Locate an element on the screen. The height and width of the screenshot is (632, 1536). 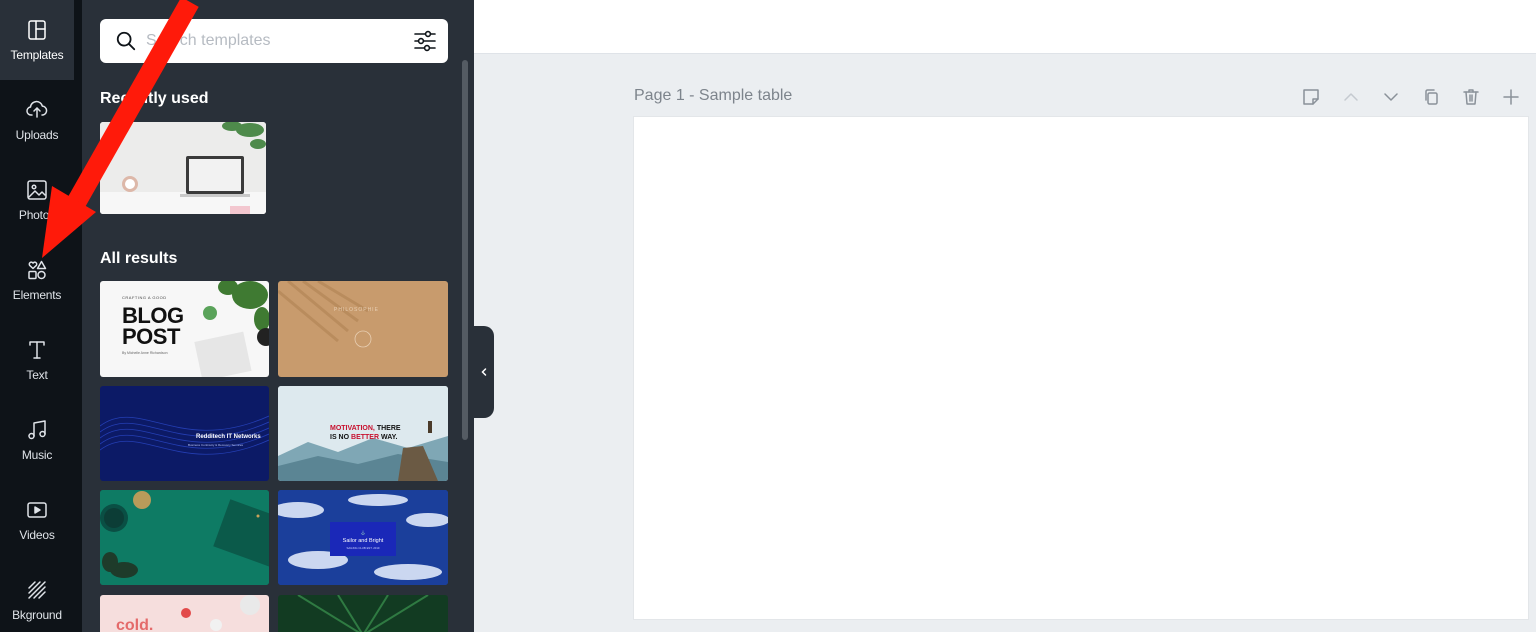
move-page-down-button is located at coordinates (1391, 97).